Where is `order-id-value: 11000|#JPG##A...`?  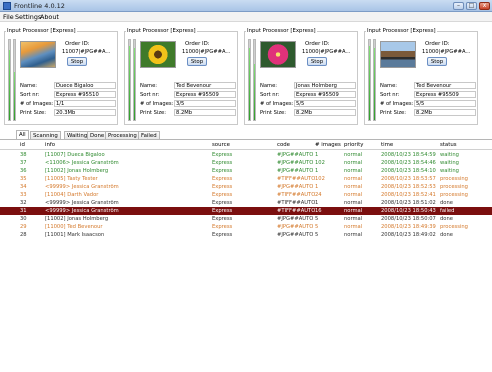 order-id-value: 11000|#JPG##A... is located at coordinates (206, 52).